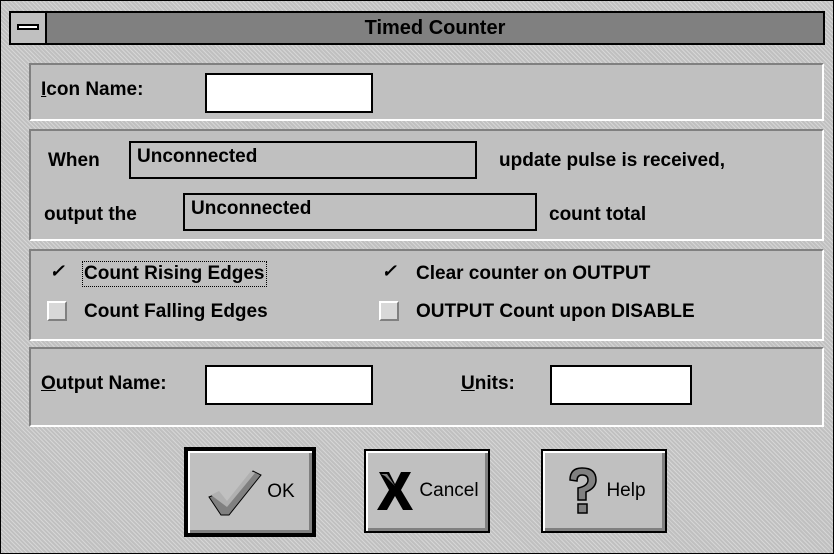  I want to click on update-pulse-suffix: update pulse is received,, so click(612, 160).